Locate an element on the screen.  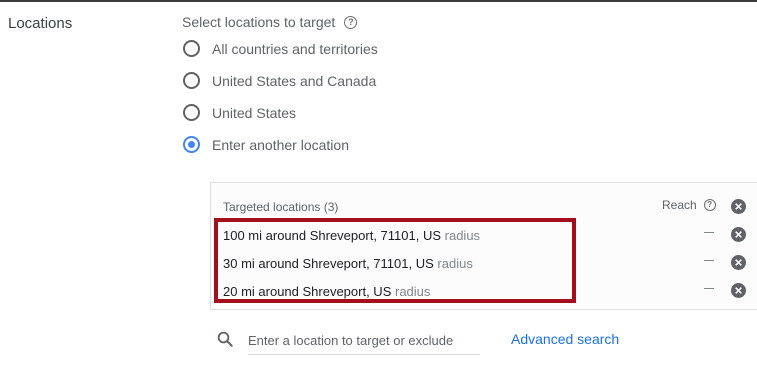
location-name: 30 mi around Shreveport, 71101, US is located at coordinates (328, 263).